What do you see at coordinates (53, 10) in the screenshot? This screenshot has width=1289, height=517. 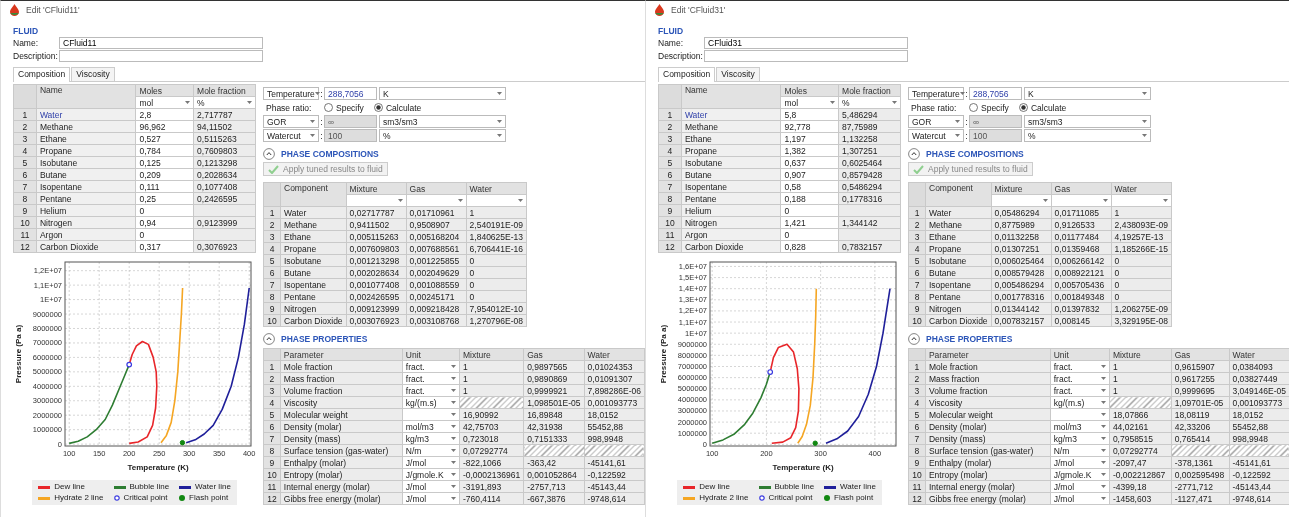 I see `window-title: Edit 'CFluid11'` at bounding box center [53, 10].